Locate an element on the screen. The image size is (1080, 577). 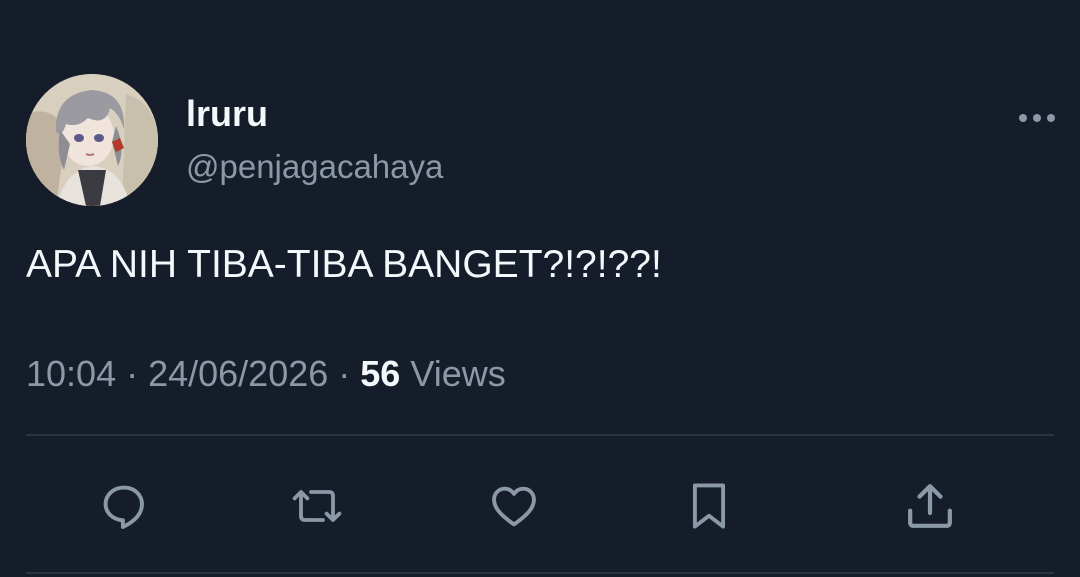
retweet-button is located at coordinates (319, 506).